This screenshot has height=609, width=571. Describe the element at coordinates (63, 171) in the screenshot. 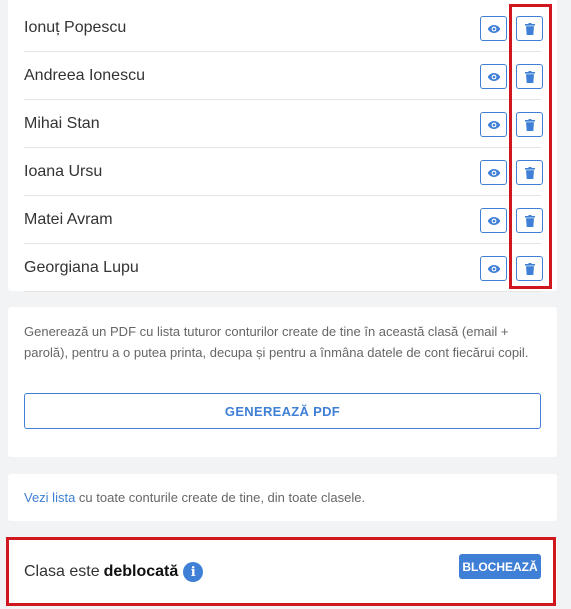

I see `student-name: Ioana Ursu` at that location.